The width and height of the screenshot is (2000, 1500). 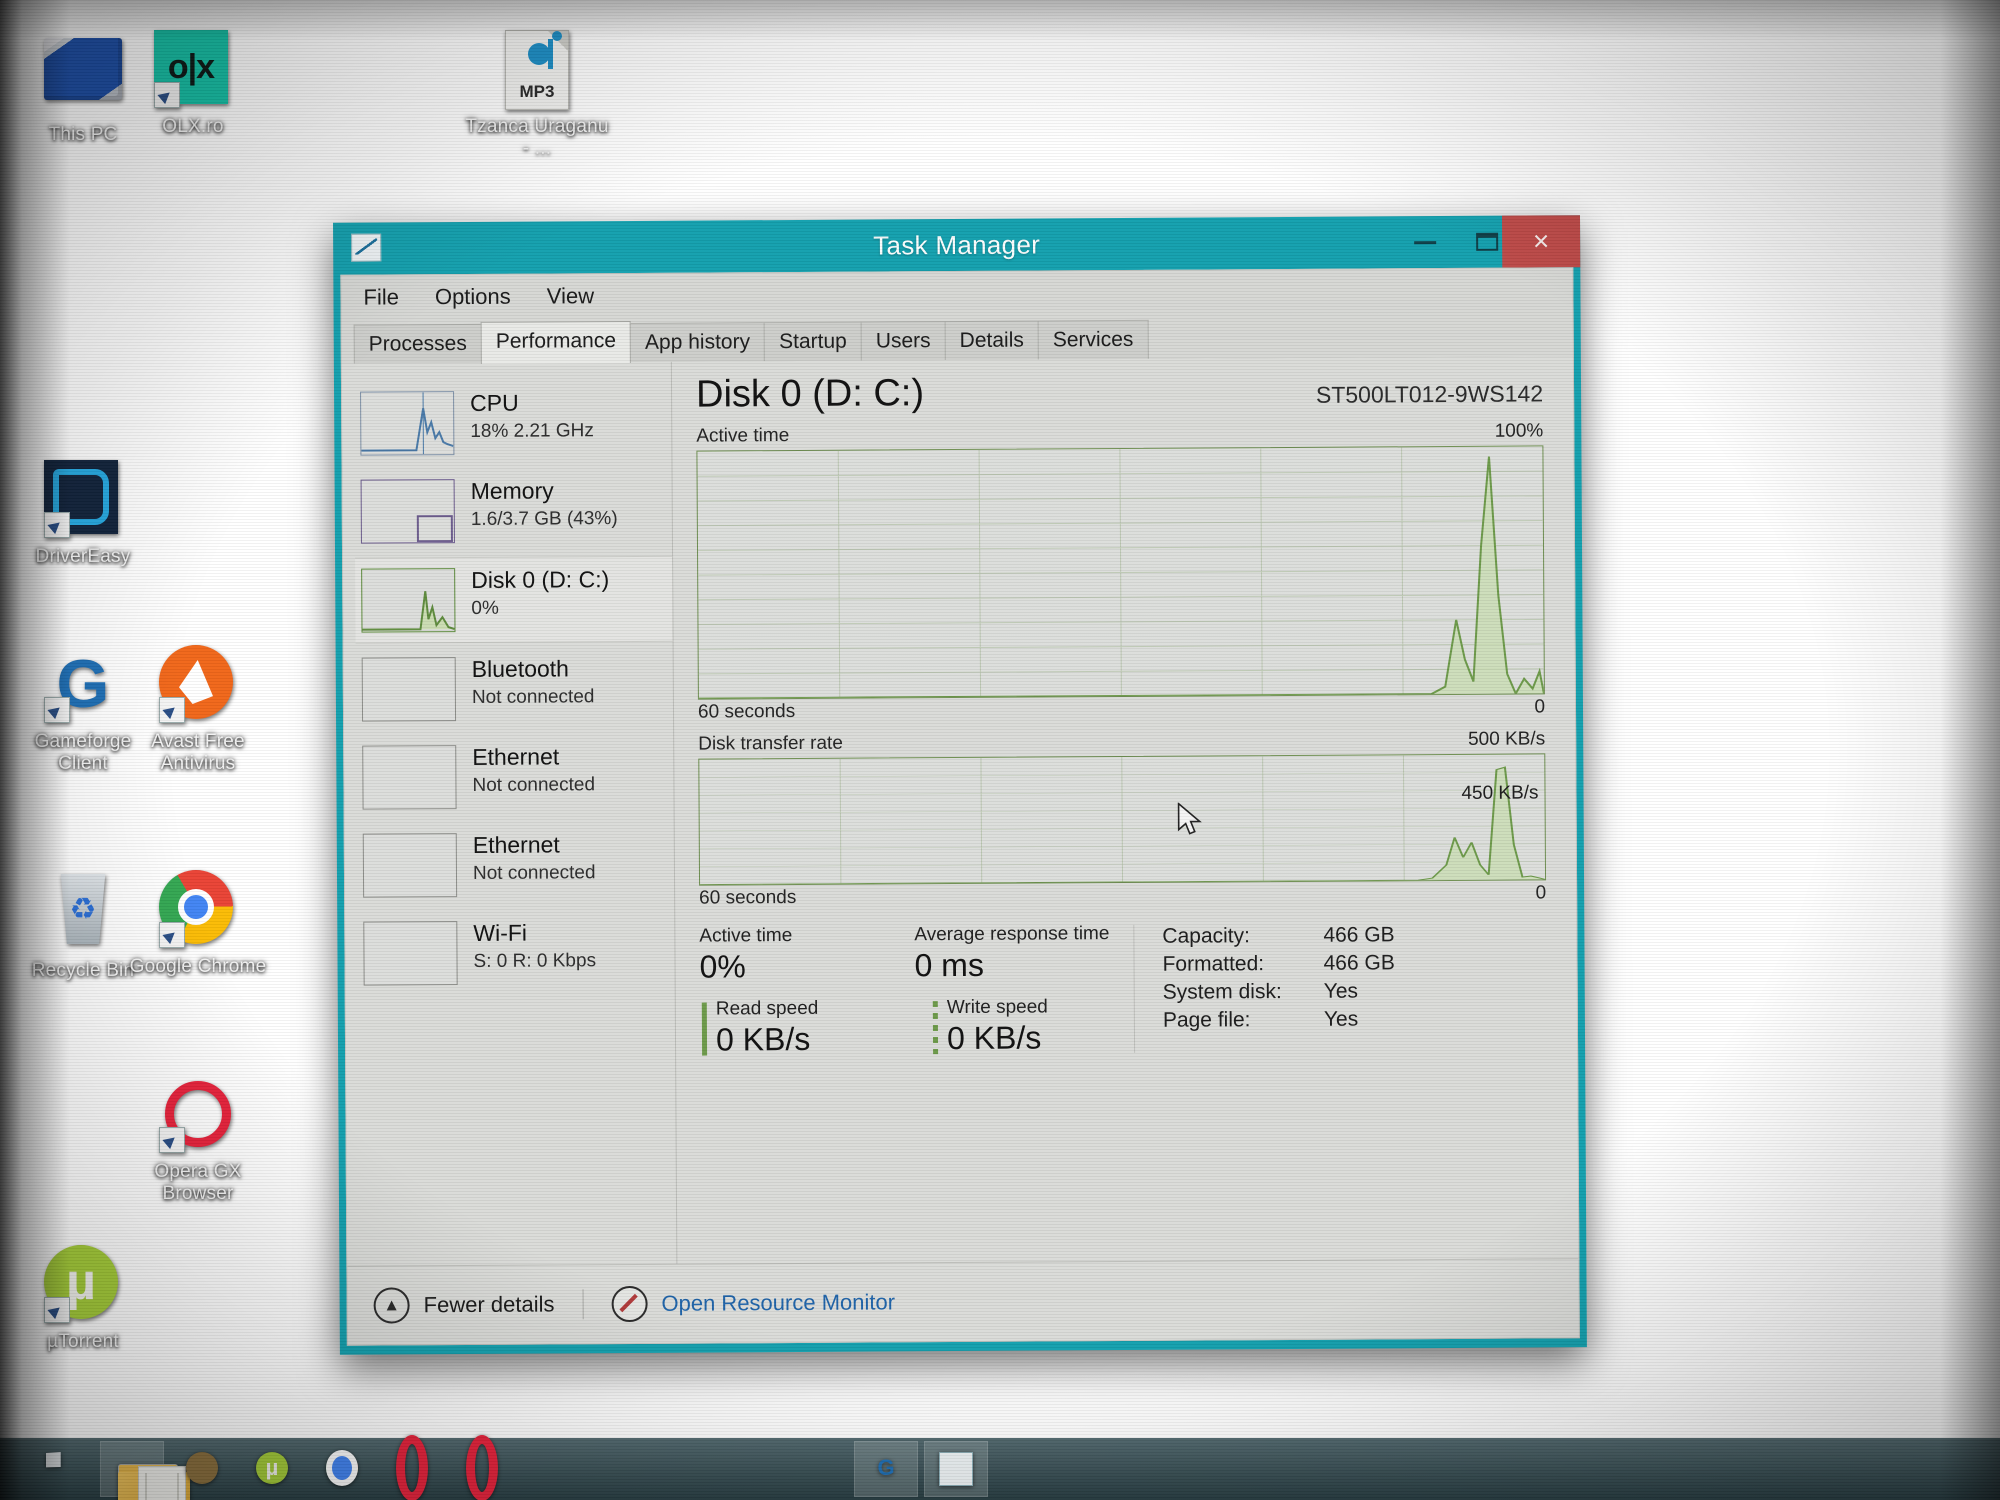 I want to click on active-time-axis: 60 seconds 0, so click(x=1121, y=709).